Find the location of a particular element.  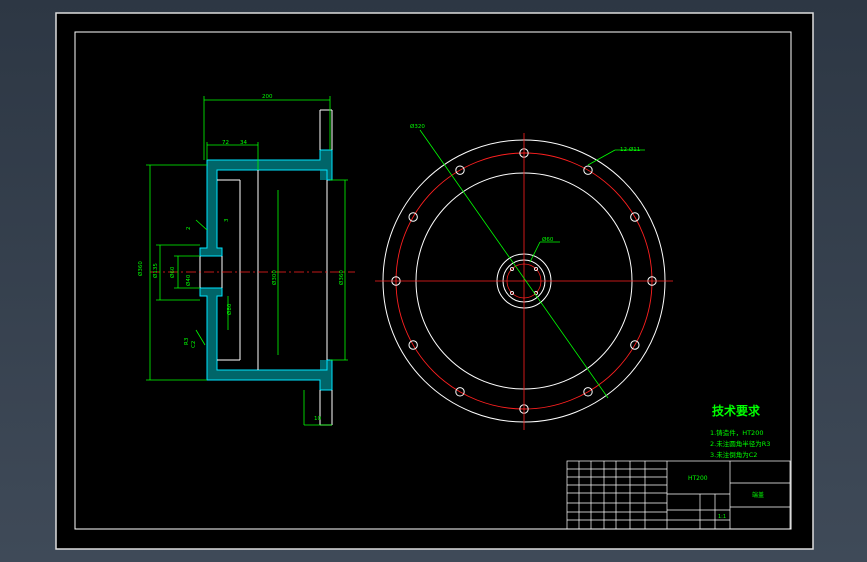

tech-note-2: 2.未注圆角半径为R3 is located at coordinates (740, 443).